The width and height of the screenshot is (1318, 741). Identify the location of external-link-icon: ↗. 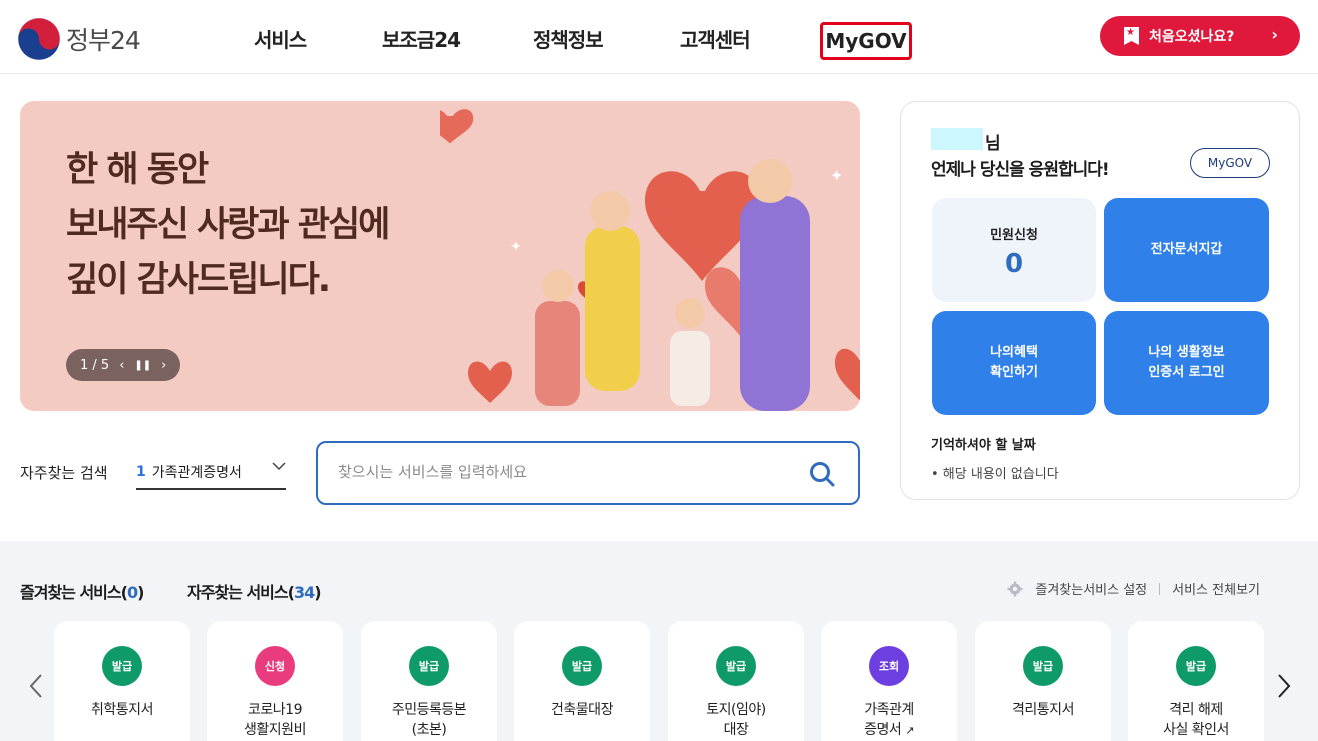
(909, 730).